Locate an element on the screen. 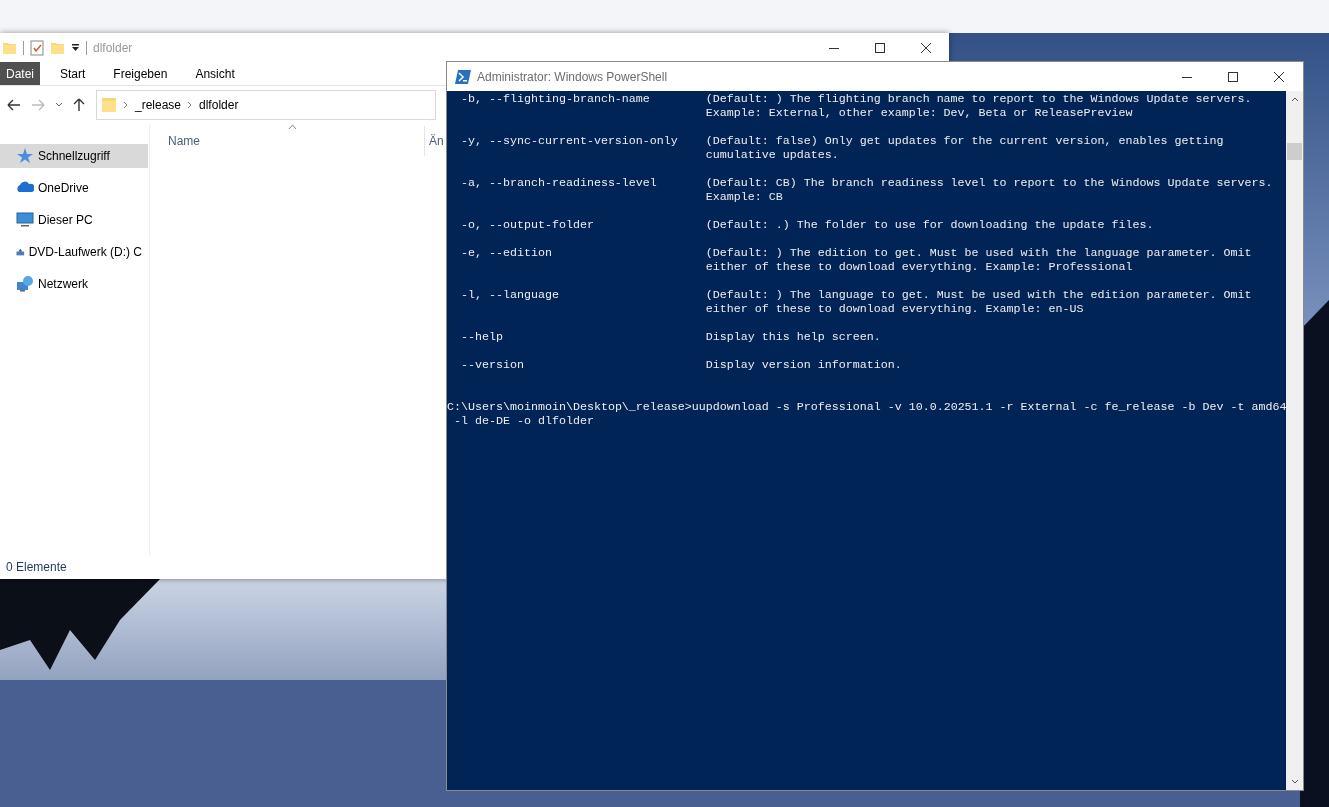 The width and height of the screenshot is (1329, 807). option-description: Example: CB is located at coordinates (744, 197).